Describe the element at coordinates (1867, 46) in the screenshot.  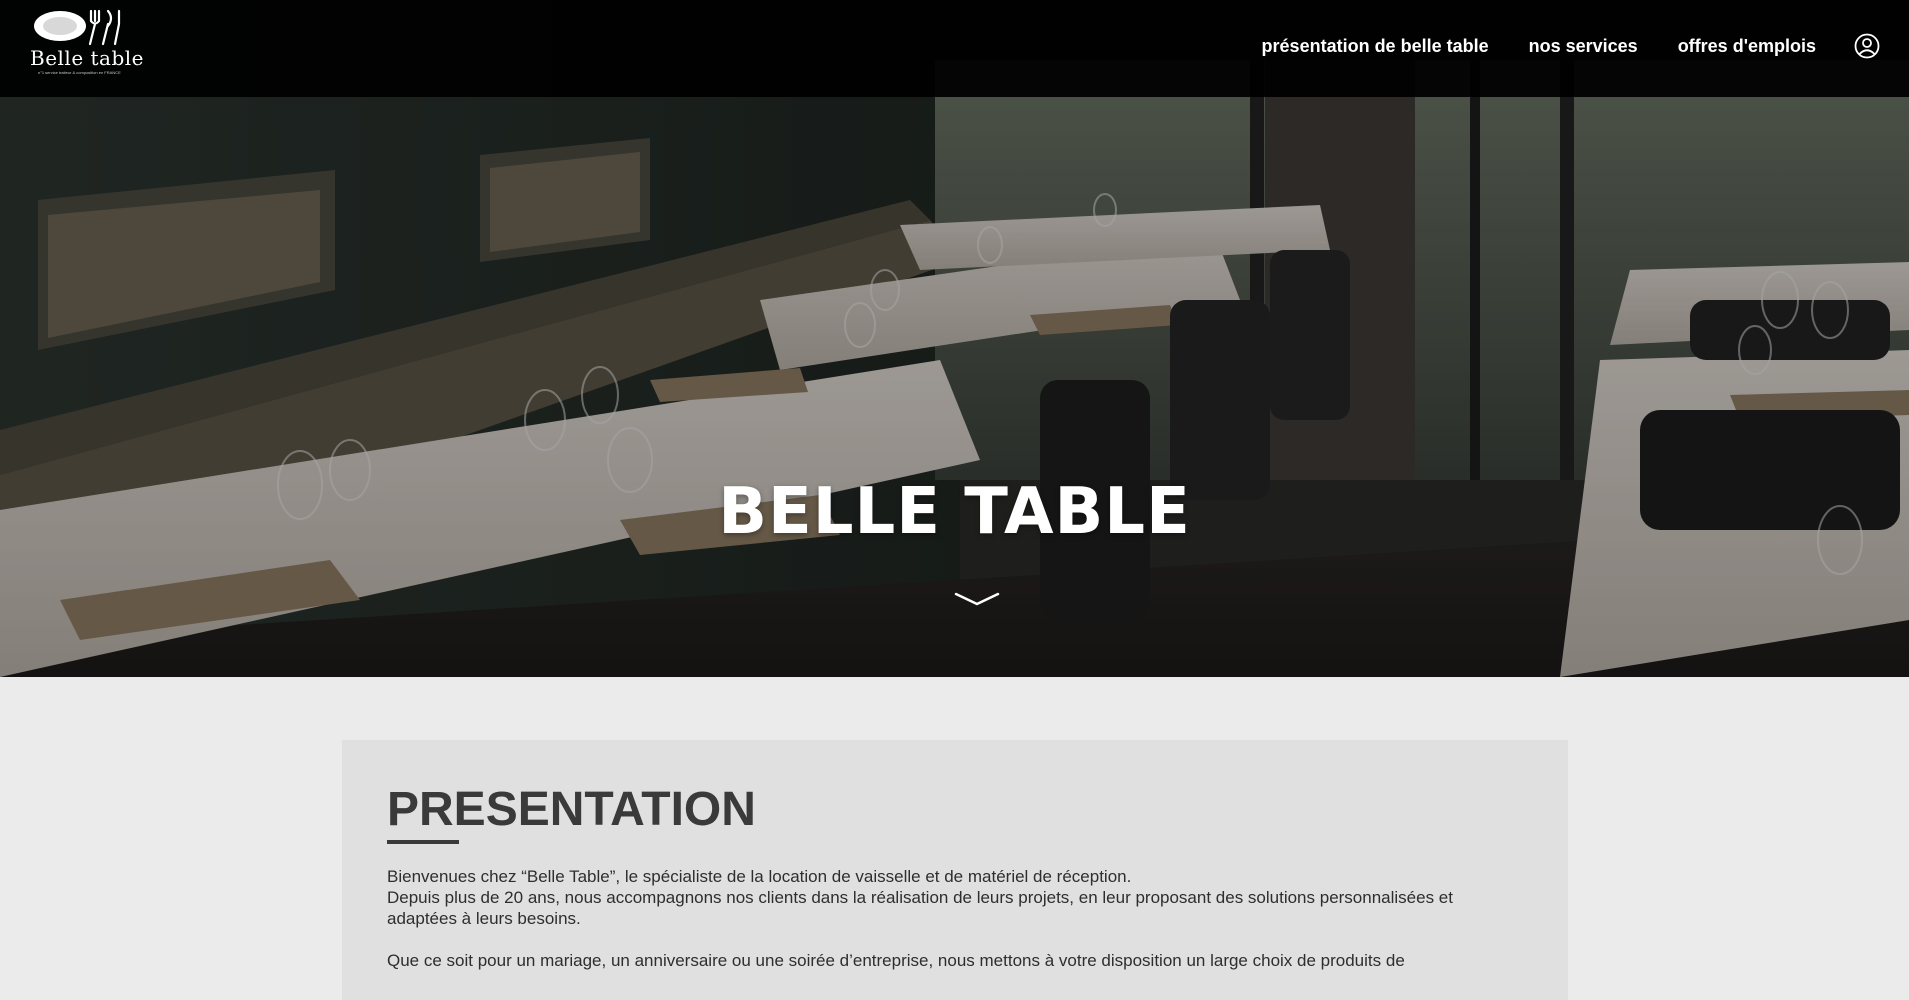
I see `user-circle-icon` at that location.